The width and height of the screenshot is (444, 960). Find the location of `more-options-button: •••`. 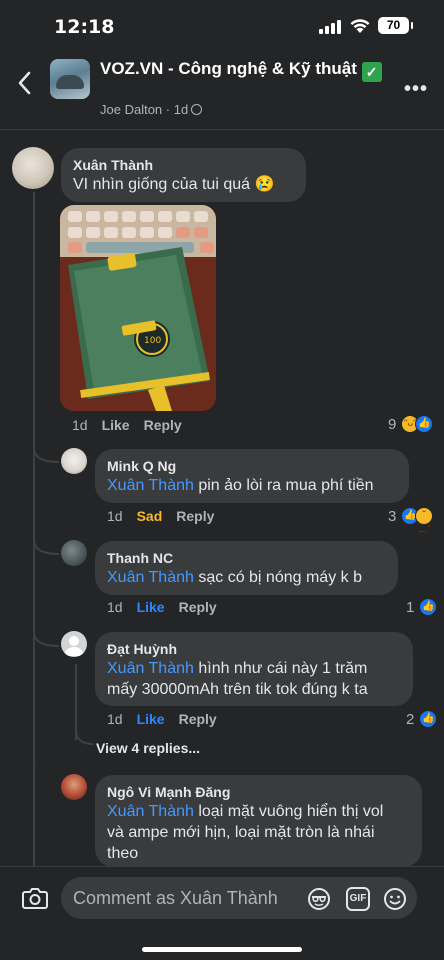

more-options-button: ••• is located at coordinates (416, 89).